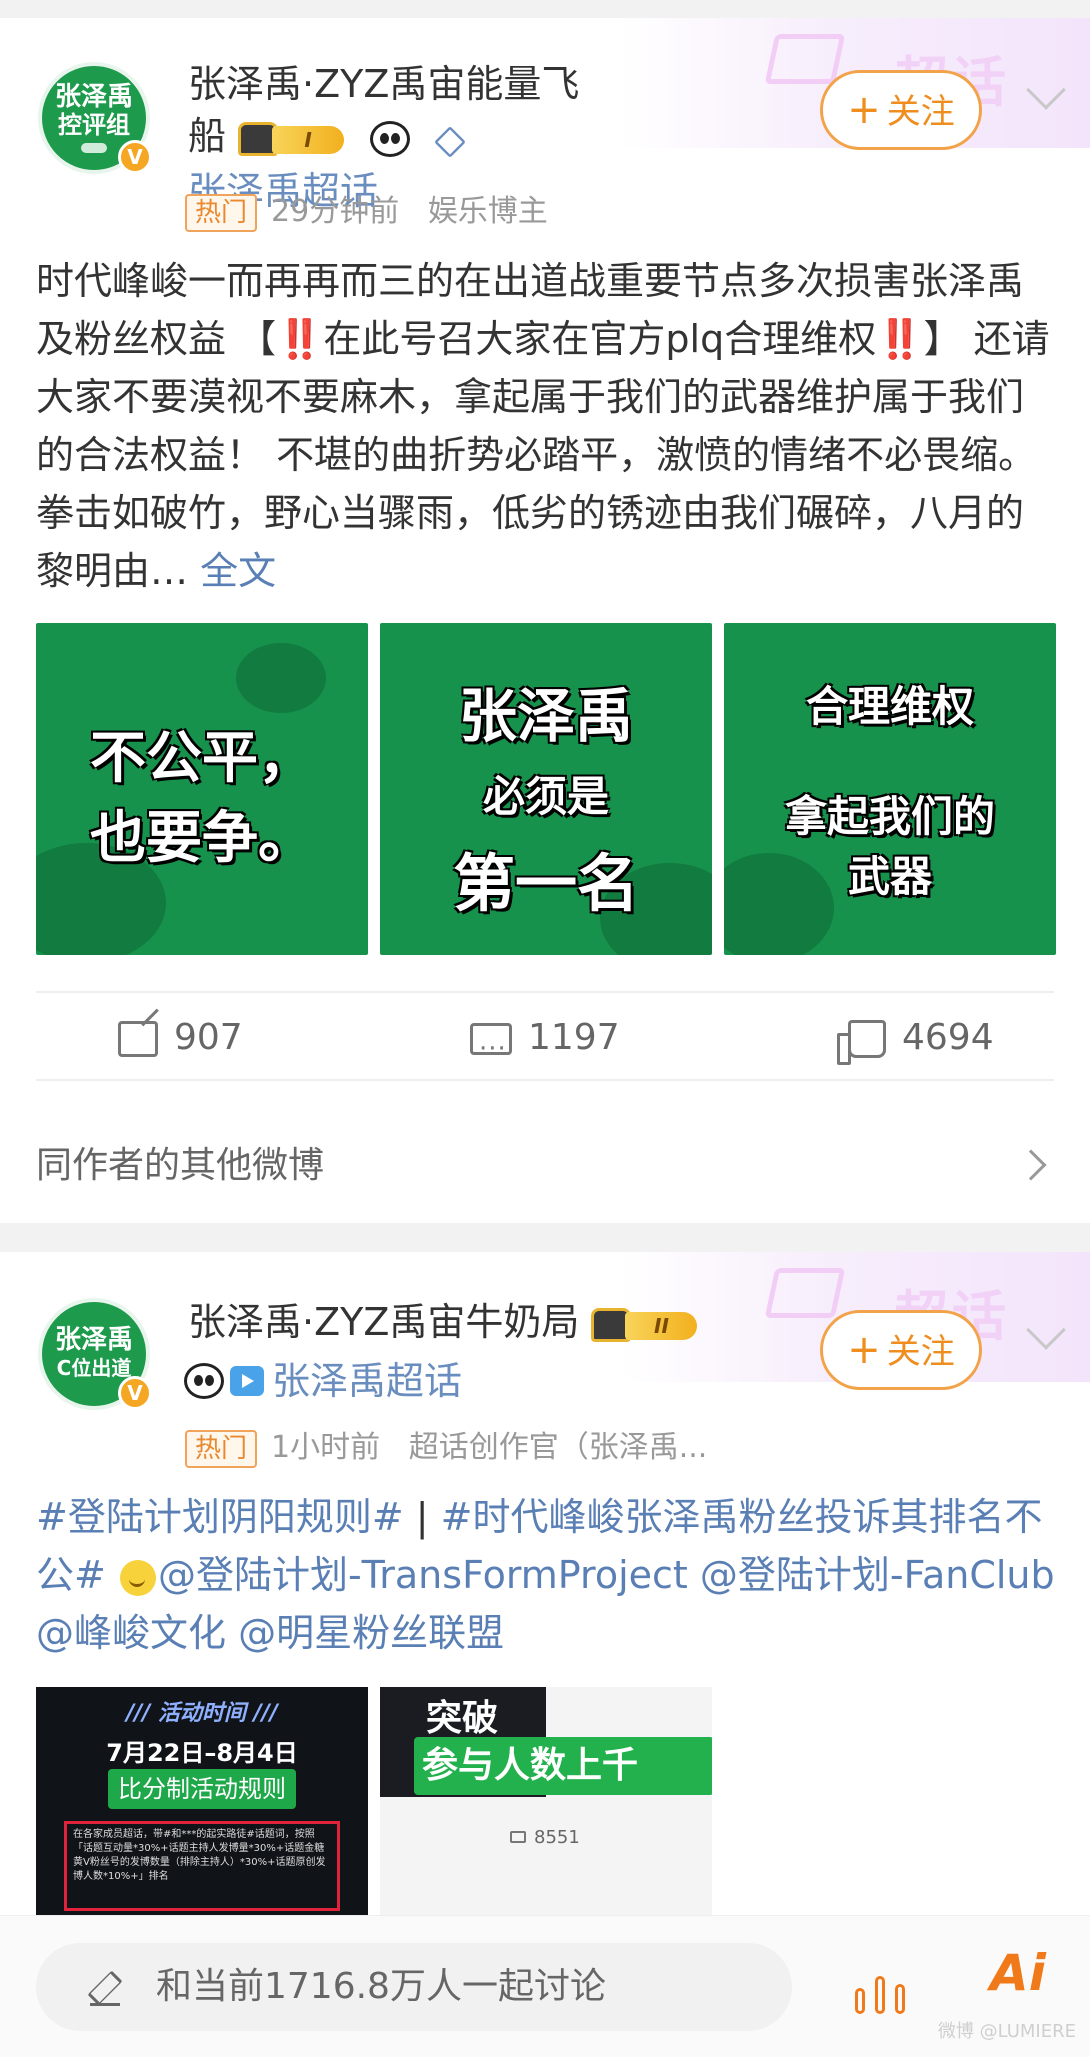 Image resolution: width=1090 pixels, height=2057 pixels. Describe the element at coordinates (574, 1037) in the screenshot. I see `comment-count: 1197` at that location.